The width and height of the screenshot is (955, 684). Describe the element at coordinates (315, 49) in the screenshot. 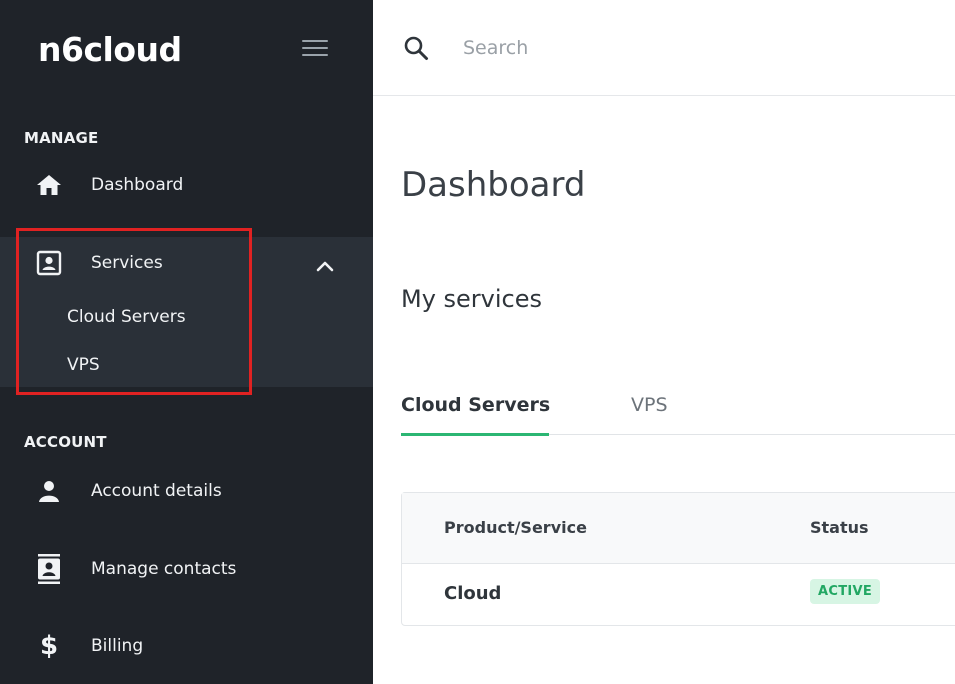

I see `hamburger-menu-icon` at that location.